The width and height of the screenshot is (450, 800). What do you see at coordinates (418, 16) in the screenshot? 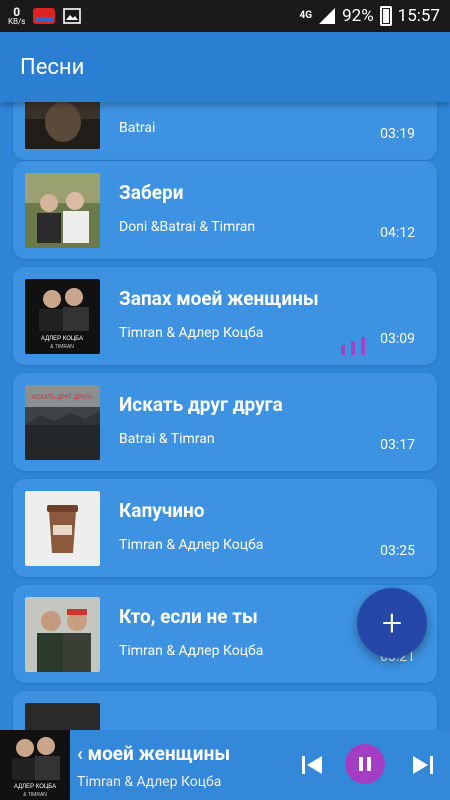
I see `clock: 15:57` at bounding box center [418, 16].